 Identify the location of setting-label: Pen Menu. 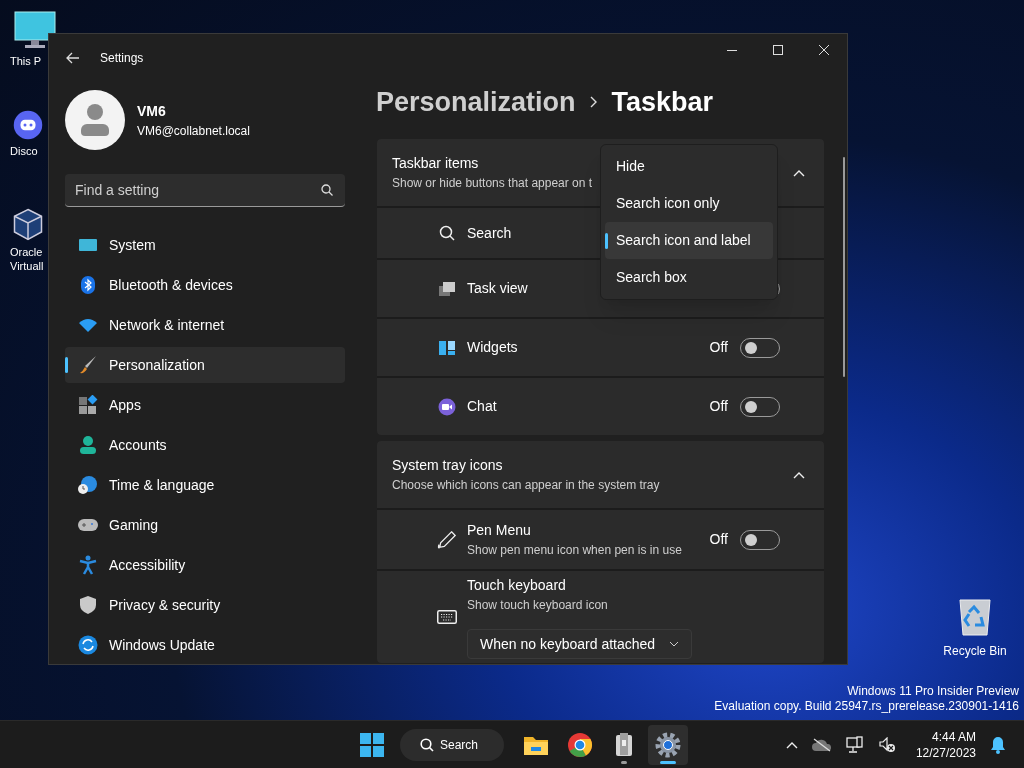
(499, 530).